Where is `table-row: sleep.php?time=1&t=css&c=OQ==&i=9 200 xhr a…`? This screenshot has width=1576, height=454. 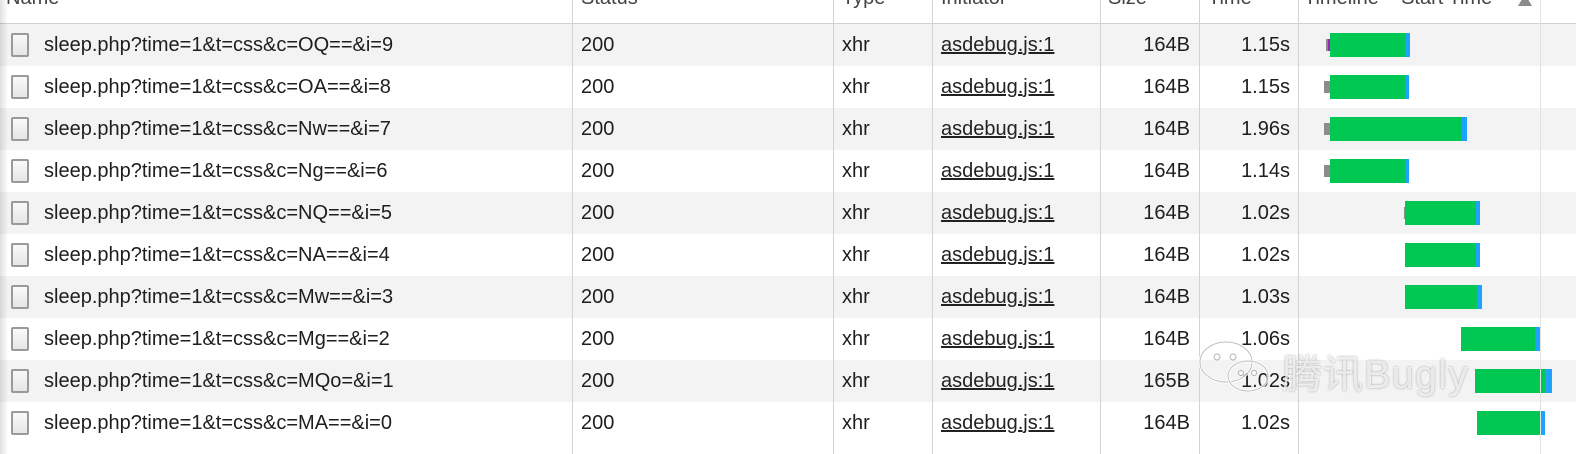 table-row: sleep.php?time=1&t=css&c=OQ==&i=9 200 xhr a… is located at coordinates (788, 45).